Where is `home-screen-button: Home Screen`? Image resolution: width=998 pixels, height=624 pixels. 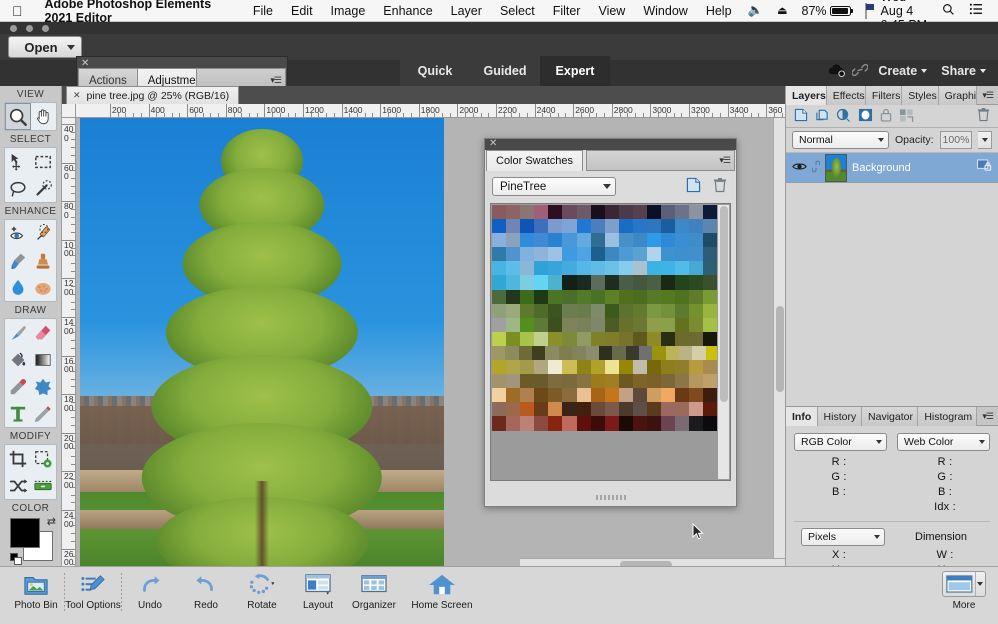
home-screen-button: Home Screen is located at coordinates (442, 595).